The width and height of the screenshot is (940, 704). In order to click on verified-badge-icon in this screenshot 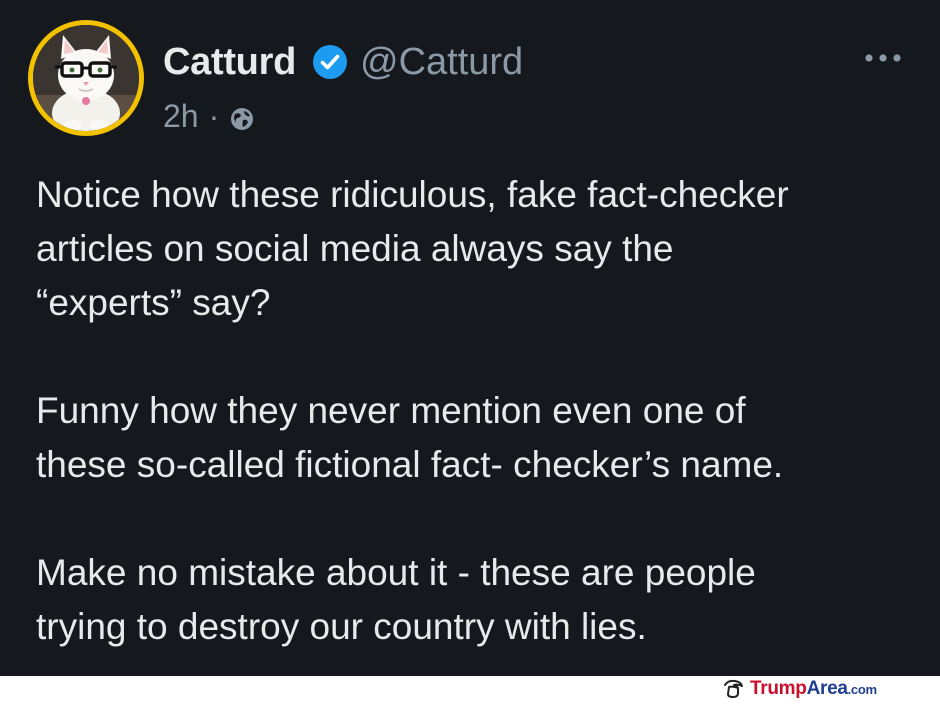, I will do `click(330, 62)`.